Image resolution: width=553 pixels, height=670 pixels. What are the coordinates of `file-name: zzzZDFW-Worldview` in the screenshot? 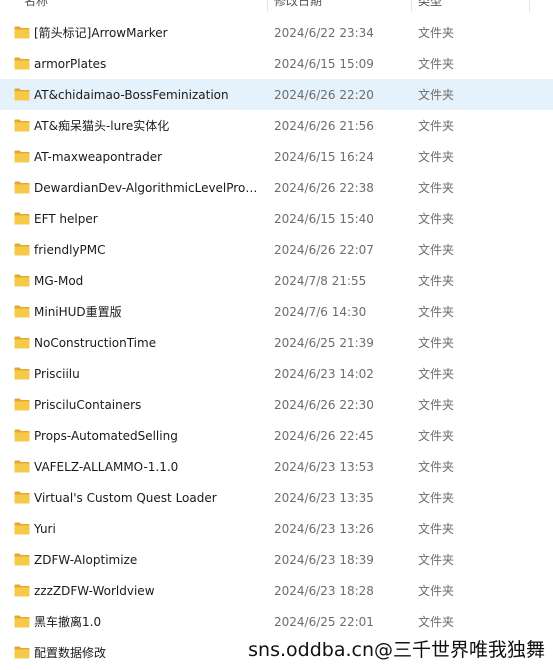 It's located at (94, 590).